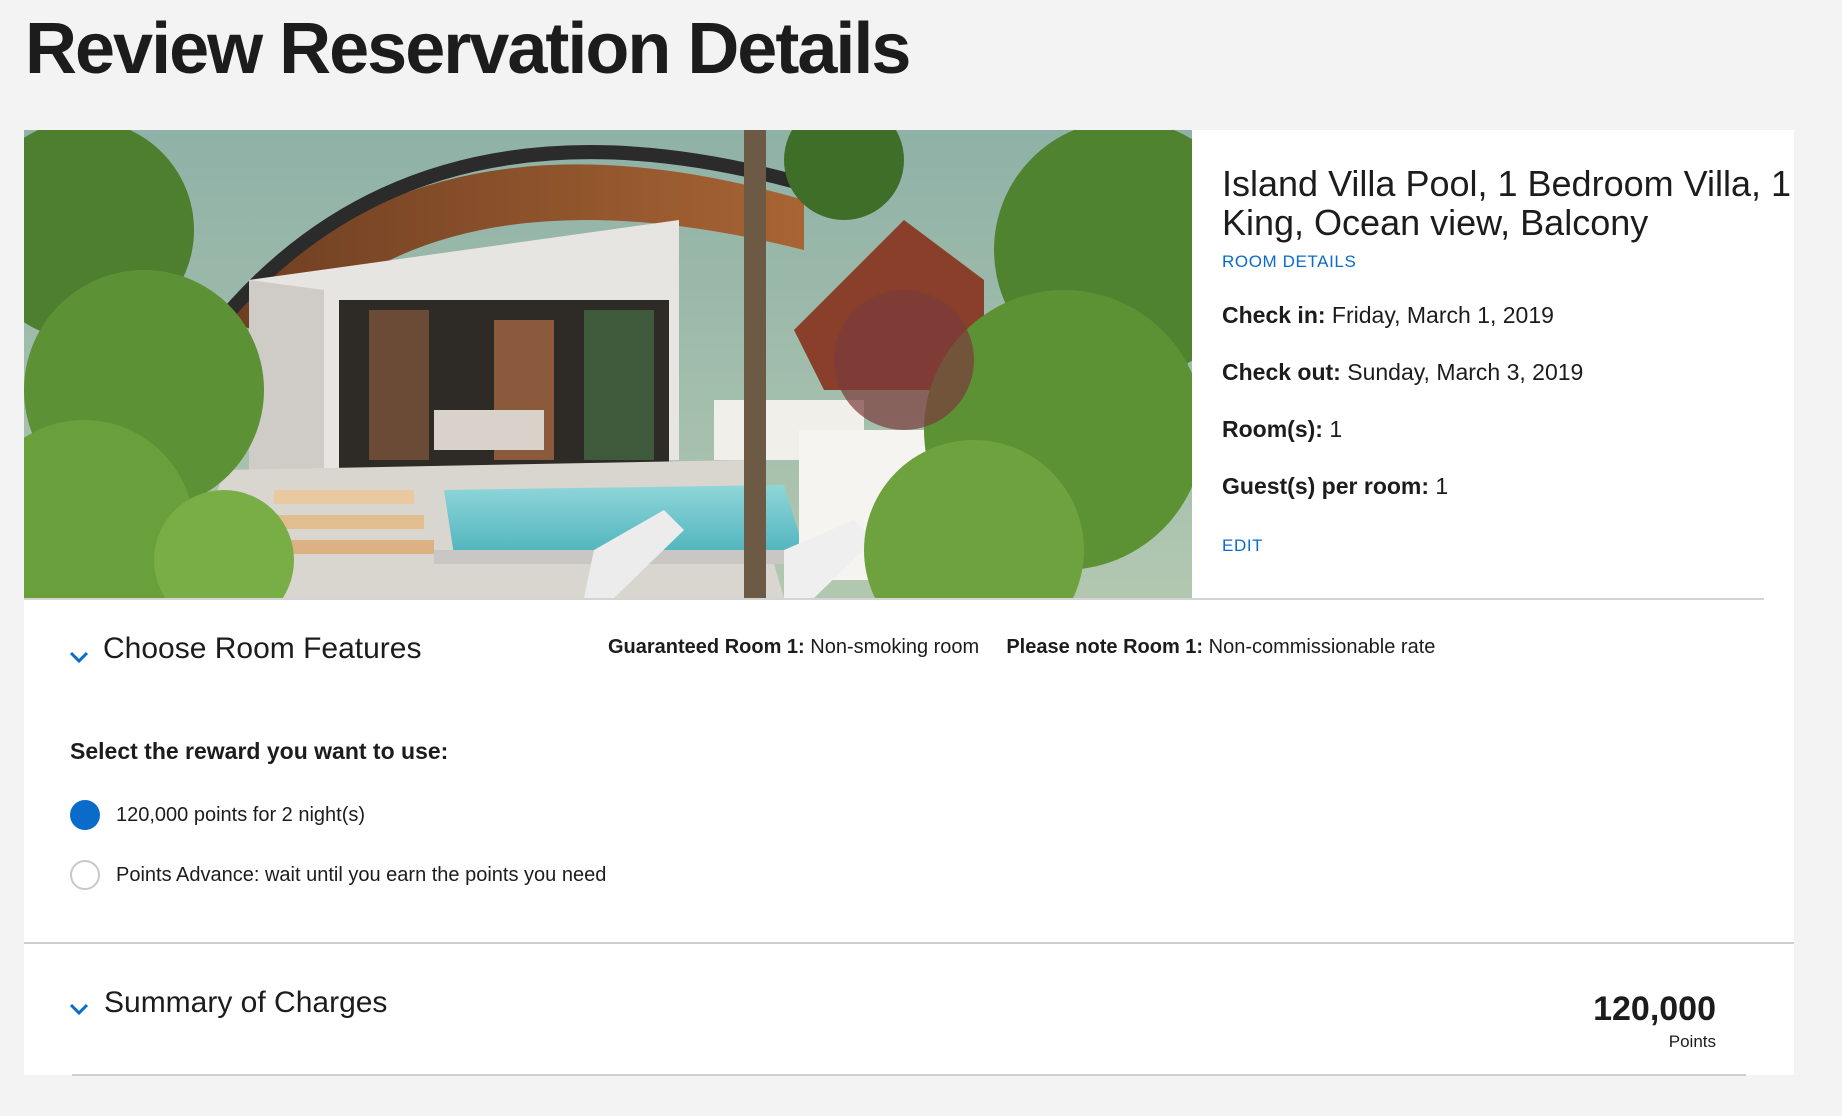  Describe the element at coordinates (1274, 315) in the screenshot. I see `check-in-label: Check in:` at that location.